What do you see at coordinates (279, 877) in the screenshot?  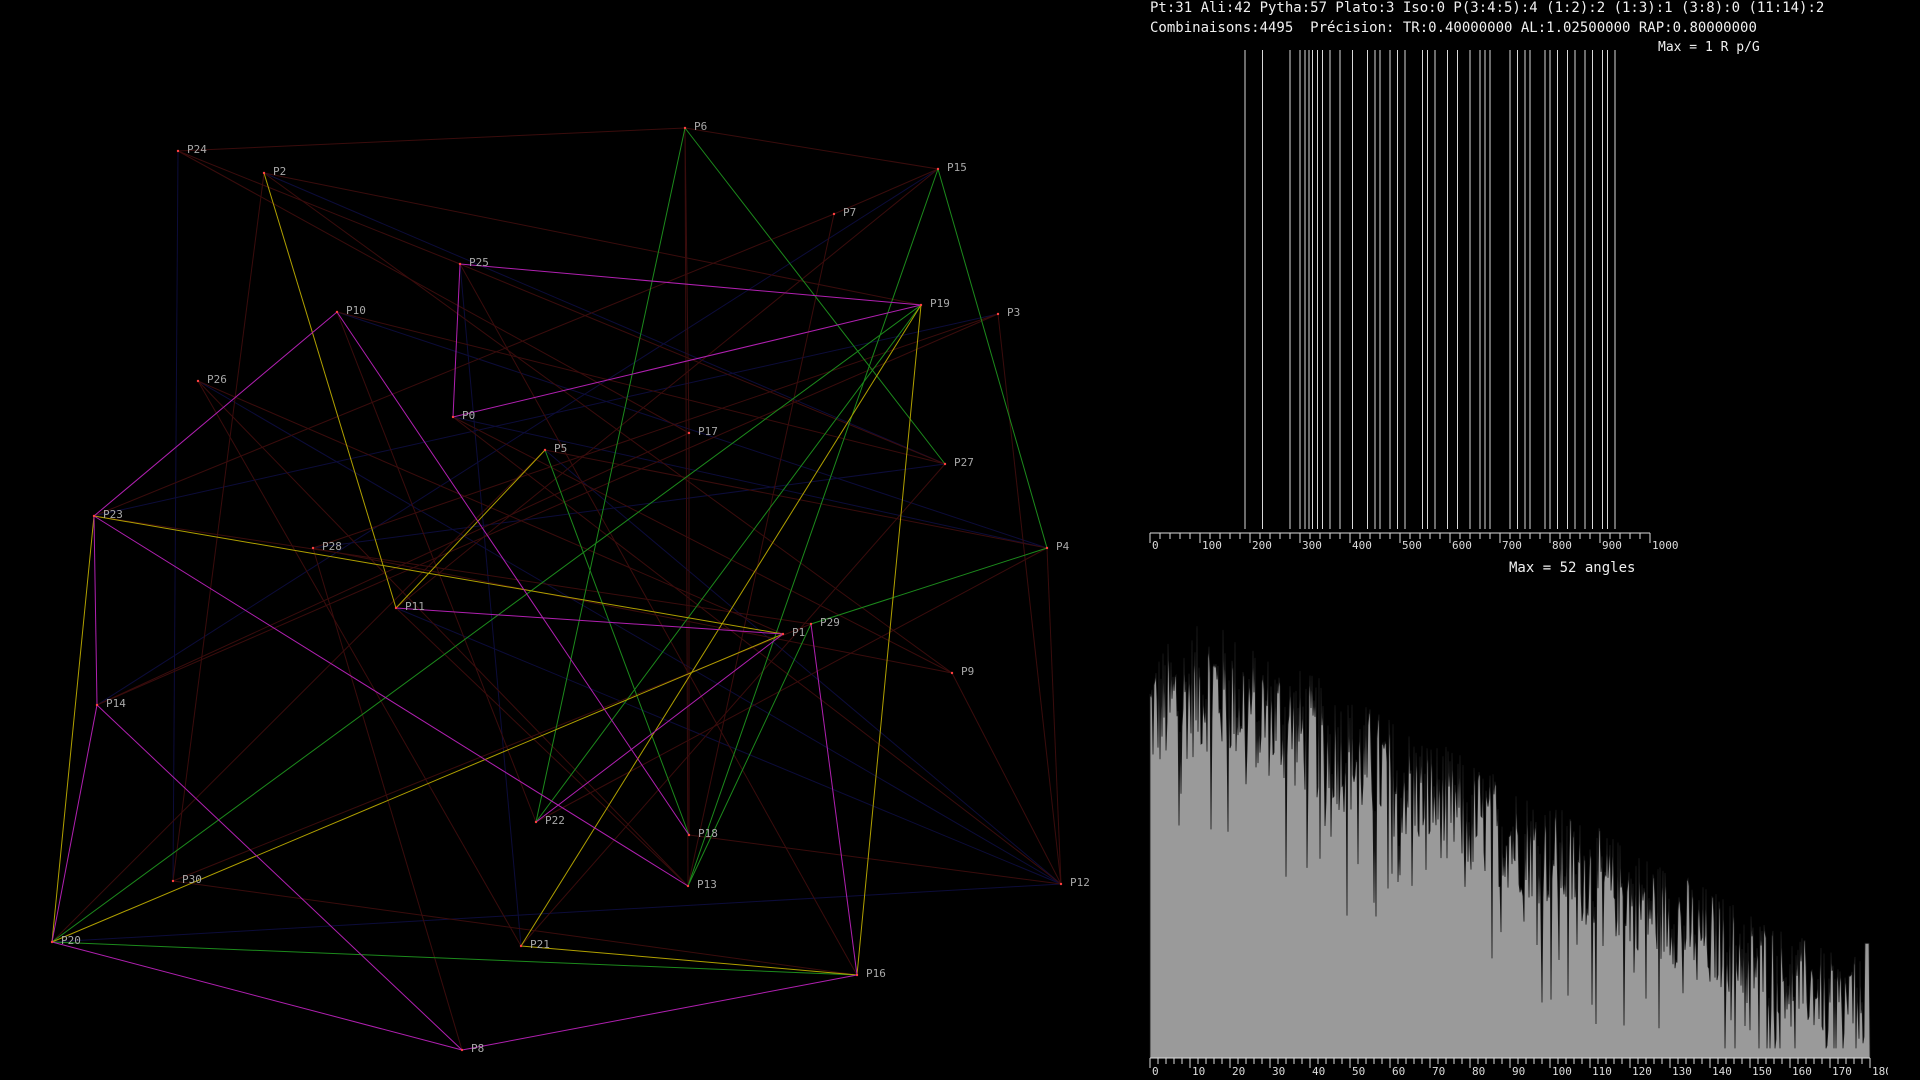 I see `segment-P14-P8` at bounding box center [279, 877].